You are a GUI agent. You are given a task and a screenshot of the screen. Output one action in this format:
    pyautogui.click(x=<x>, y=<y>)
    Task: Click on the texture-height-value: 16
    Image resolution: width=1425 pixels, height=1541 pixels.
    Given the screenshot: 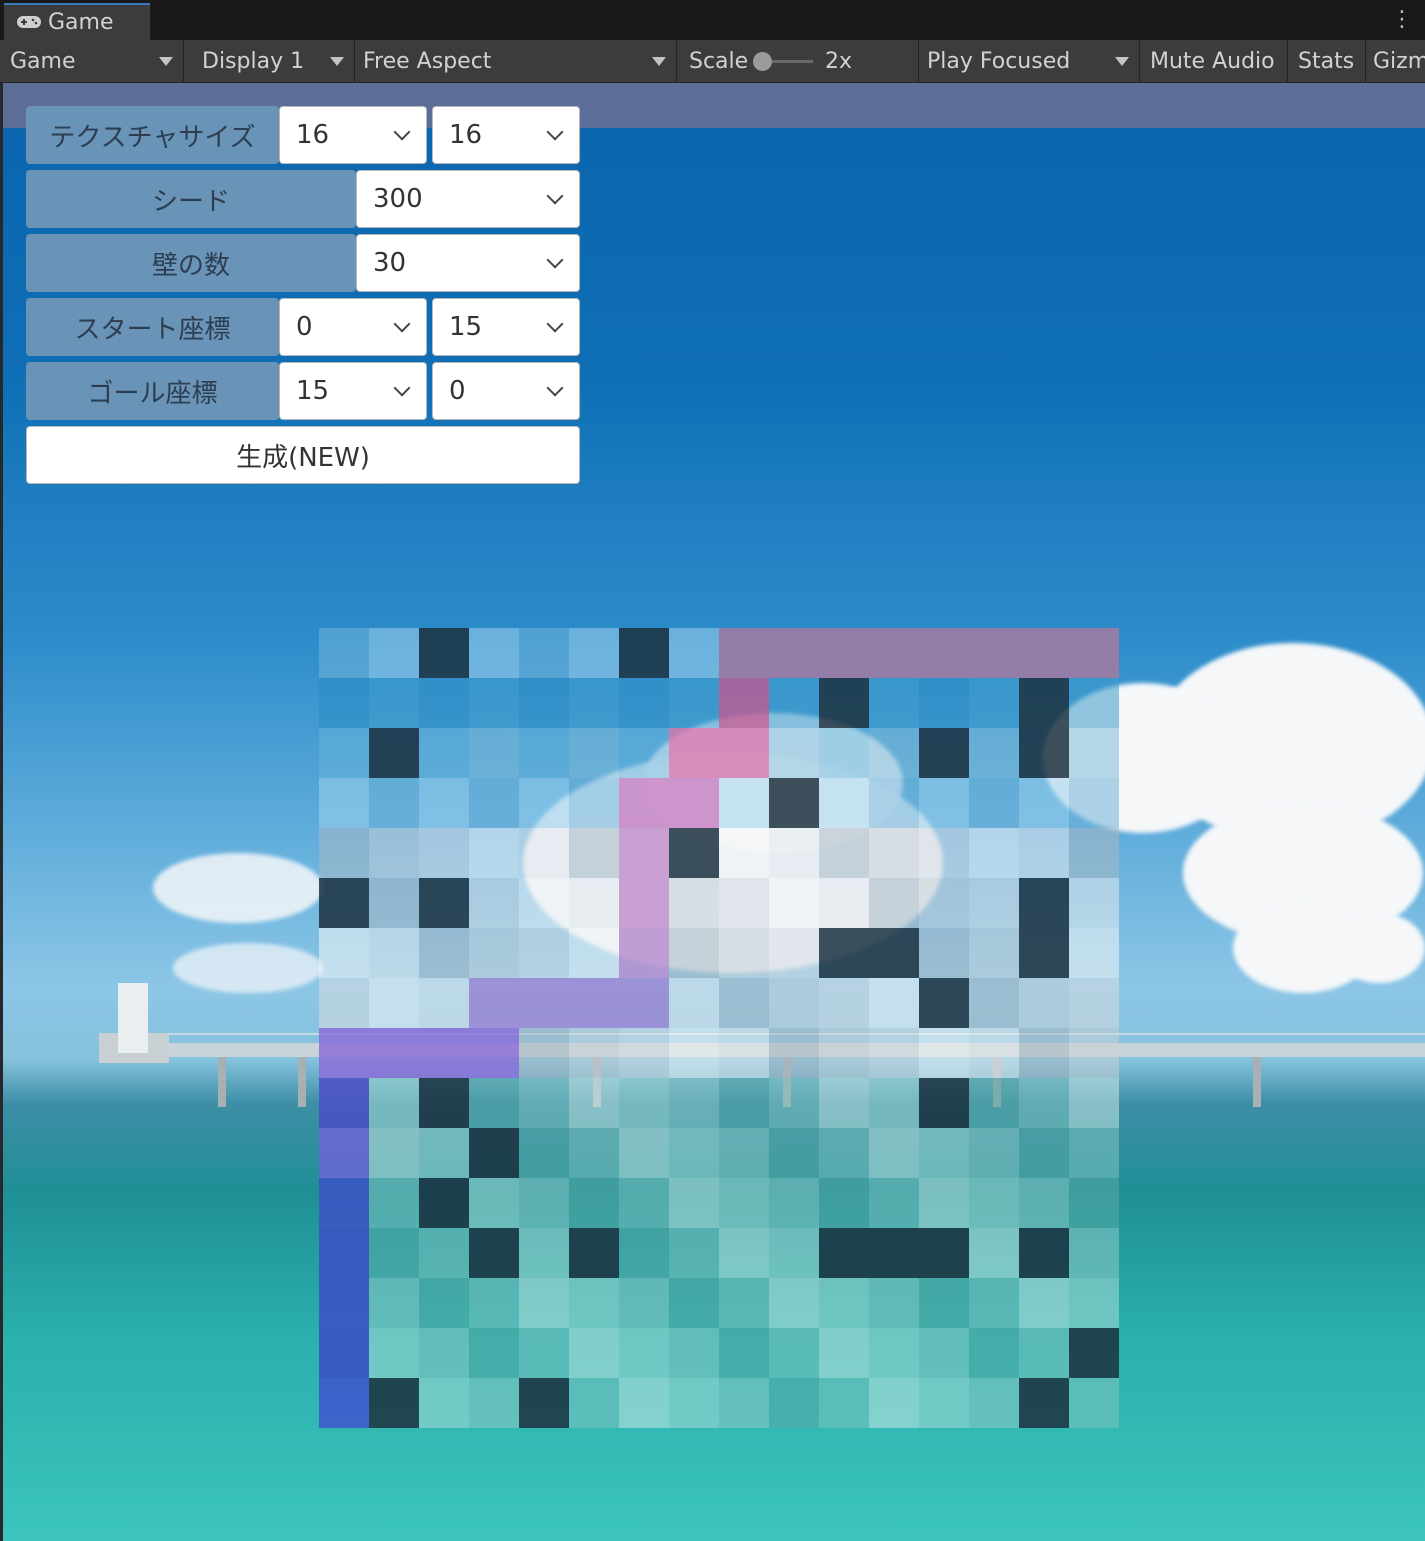 What is the action you would take?
    pyautogui.click(x=466, y=135)
    